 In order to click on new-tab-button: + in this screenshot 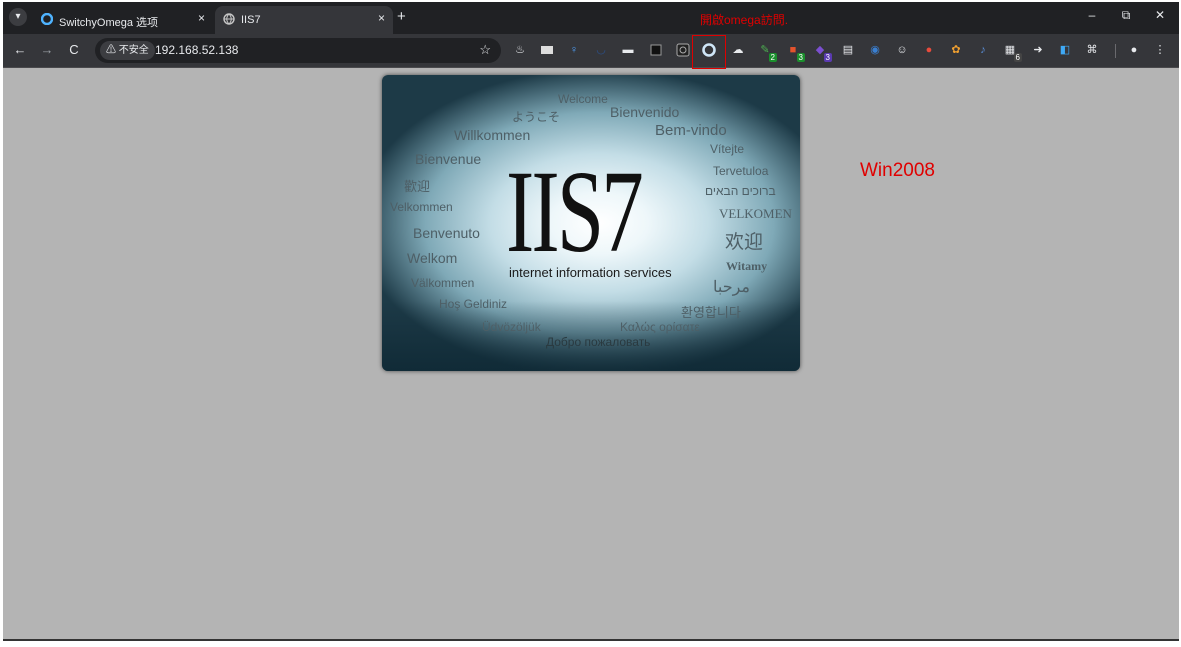, I will do `click(401, 16)`.